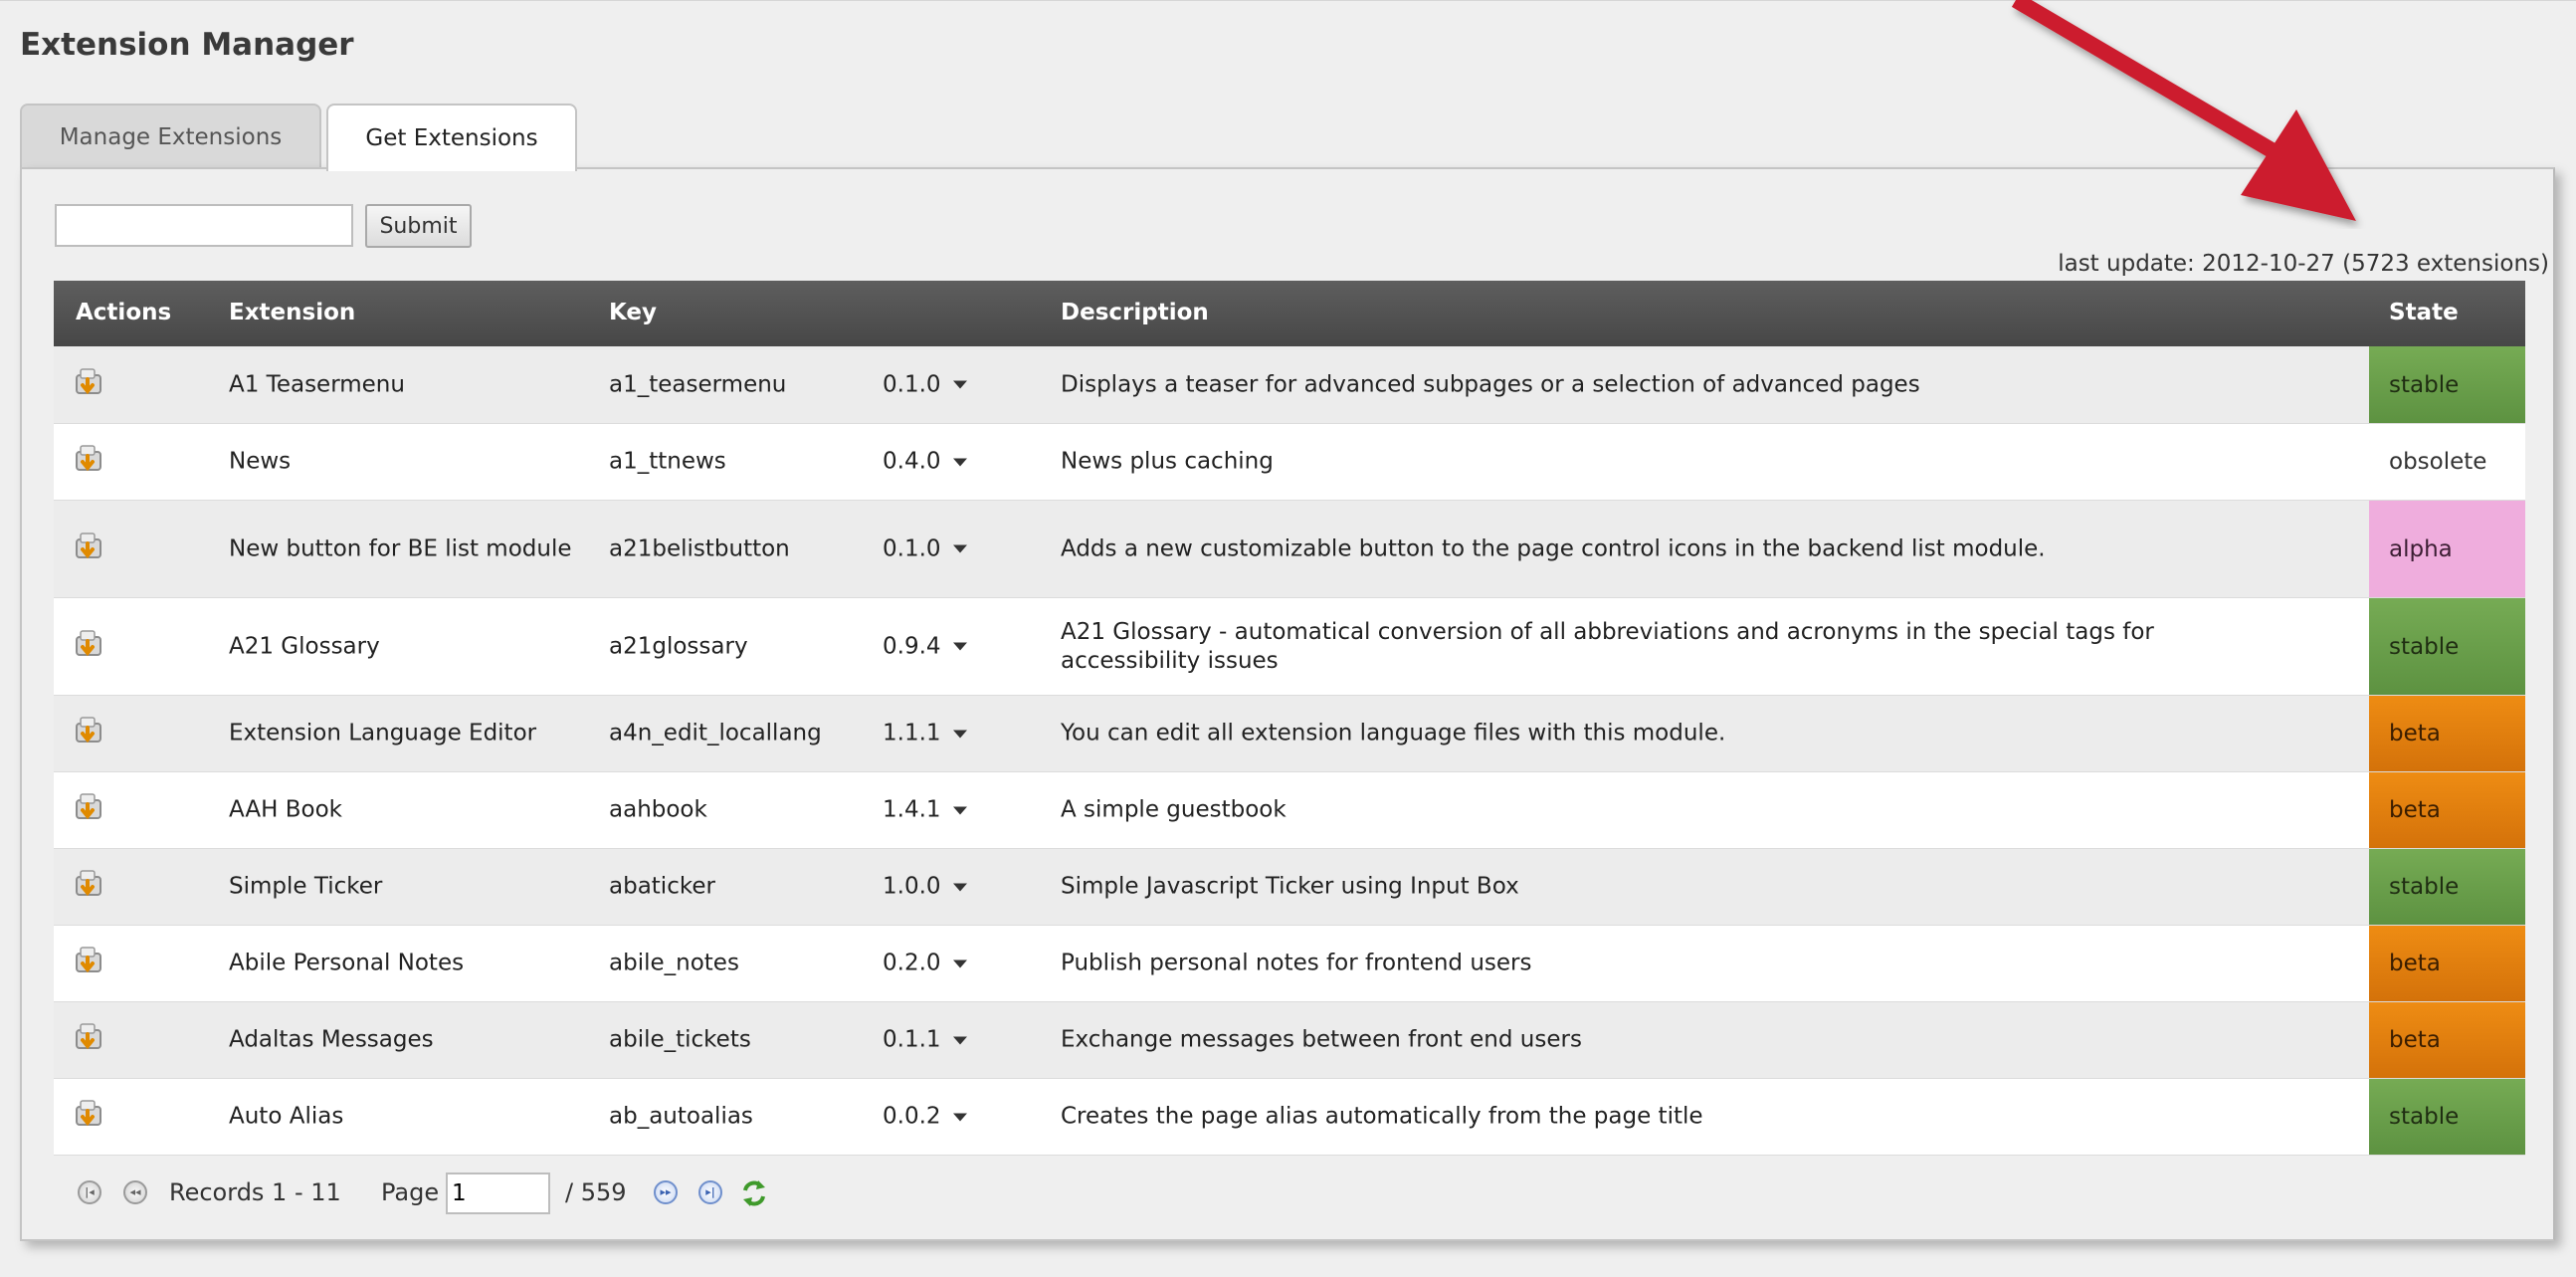 The width and height of the screenshot is (2576, 1277). What do you see at coordinates (317, 384) in the screenshot?
I see `extension-name: A1 Teasermenu` at bounding box center [317, 384].